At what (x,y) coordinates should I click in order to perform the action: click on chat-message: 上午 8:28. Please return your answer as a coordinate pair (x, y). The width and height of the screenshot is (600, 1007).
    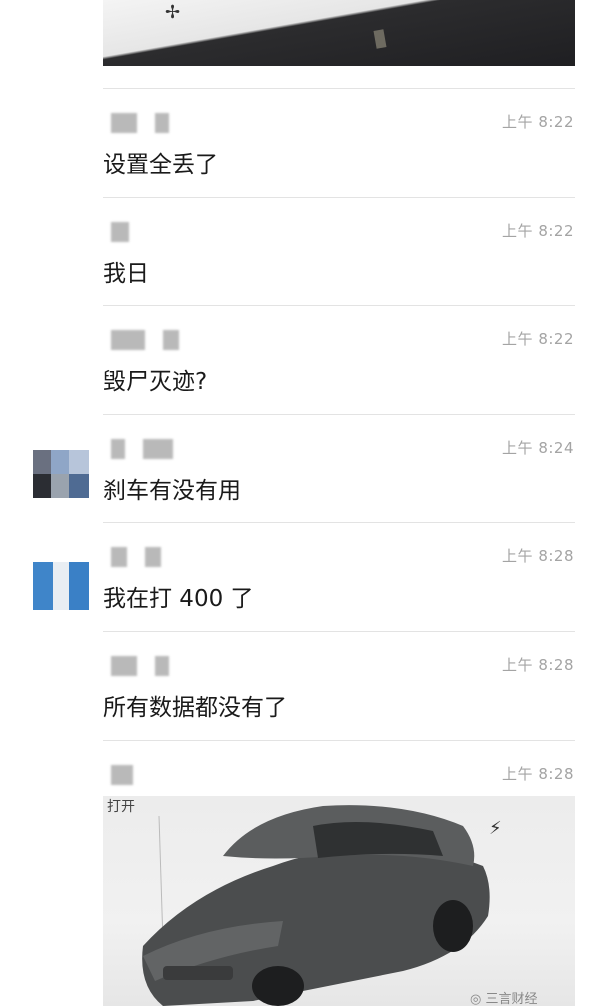
    Looking at the image, I should click on (339, 768).